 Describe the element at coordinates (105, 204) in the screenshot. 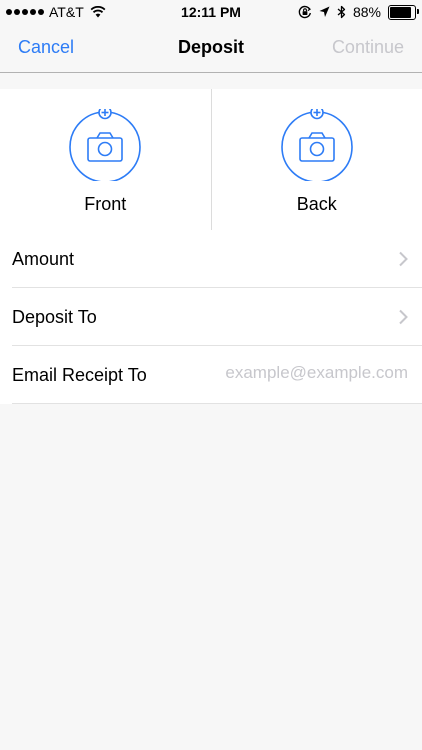

I see `front-label: Front` at that location.